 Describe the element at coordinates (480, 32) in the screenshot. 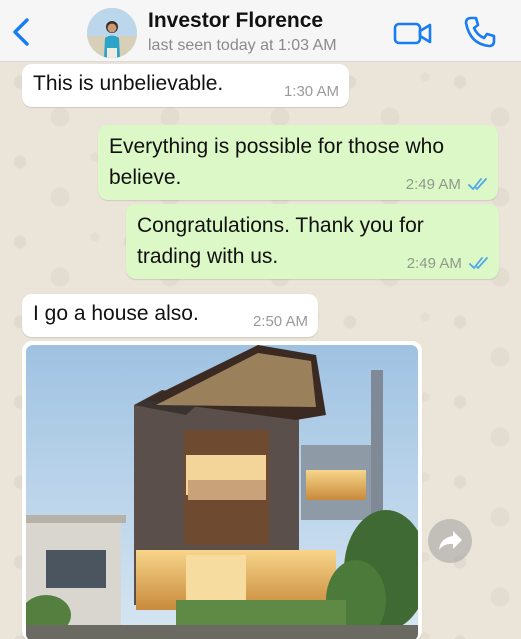

I see `phone-icon` at that location.